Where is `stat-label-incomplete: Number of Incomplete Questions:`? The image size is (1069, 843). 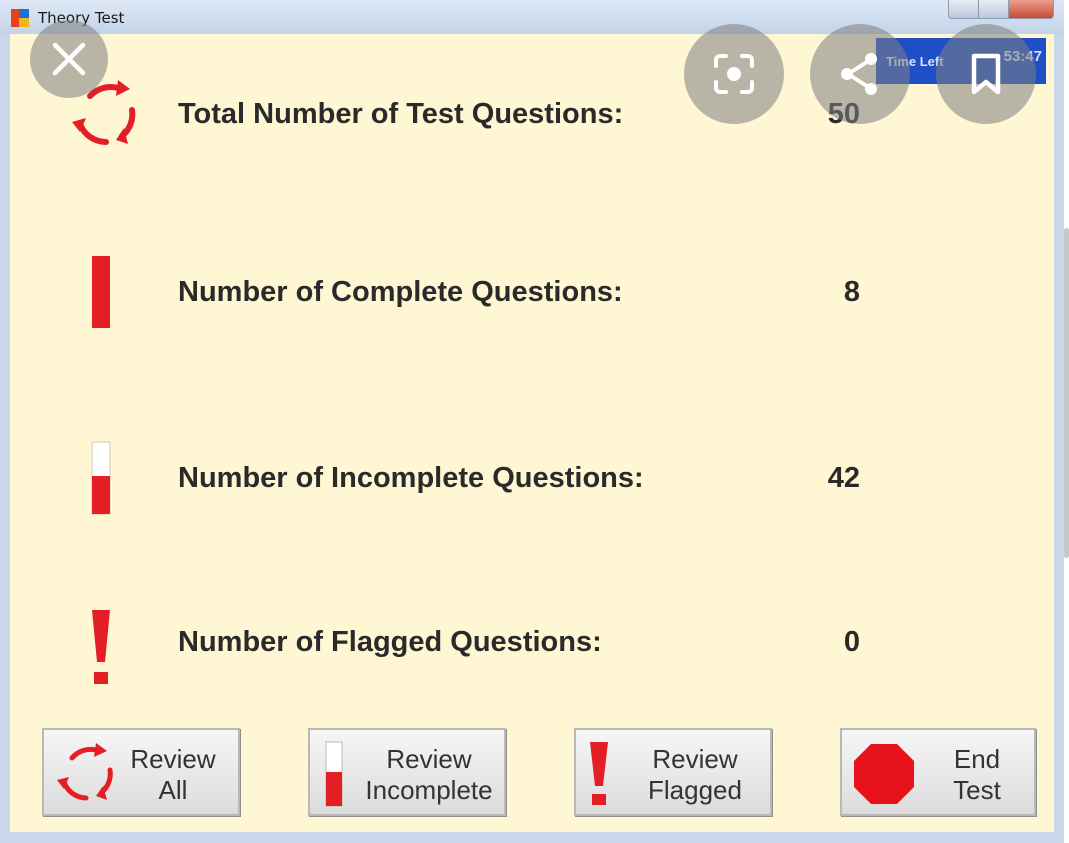 stat-label-incomplete: Number of Incomplete Questions: is located at coordinates (411, 478).